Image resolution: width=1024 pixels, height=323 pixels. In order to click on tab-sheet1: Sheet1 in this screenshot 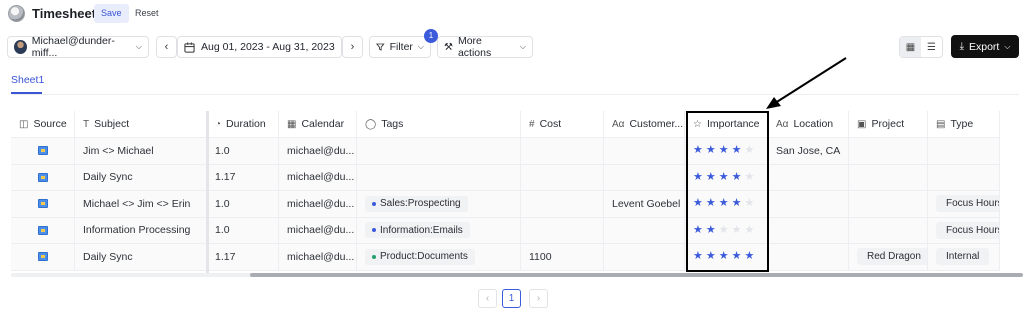, I will do `click(27, 80)`.